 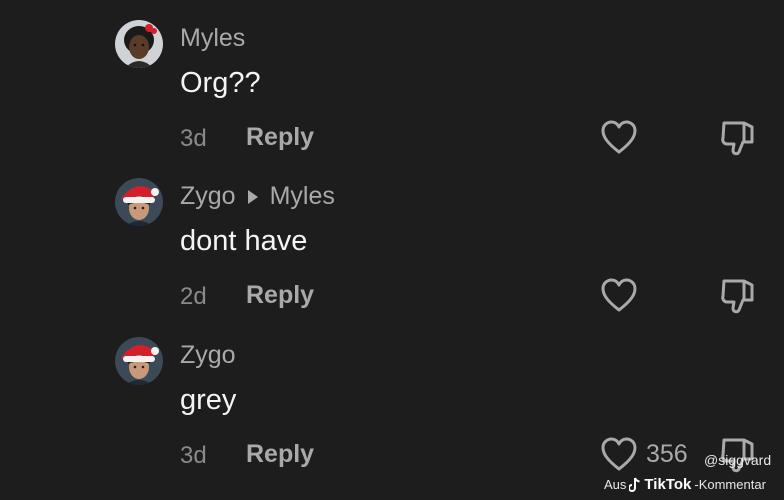 I want to click on reply-arrow-icon, so click(x=252, y=196).